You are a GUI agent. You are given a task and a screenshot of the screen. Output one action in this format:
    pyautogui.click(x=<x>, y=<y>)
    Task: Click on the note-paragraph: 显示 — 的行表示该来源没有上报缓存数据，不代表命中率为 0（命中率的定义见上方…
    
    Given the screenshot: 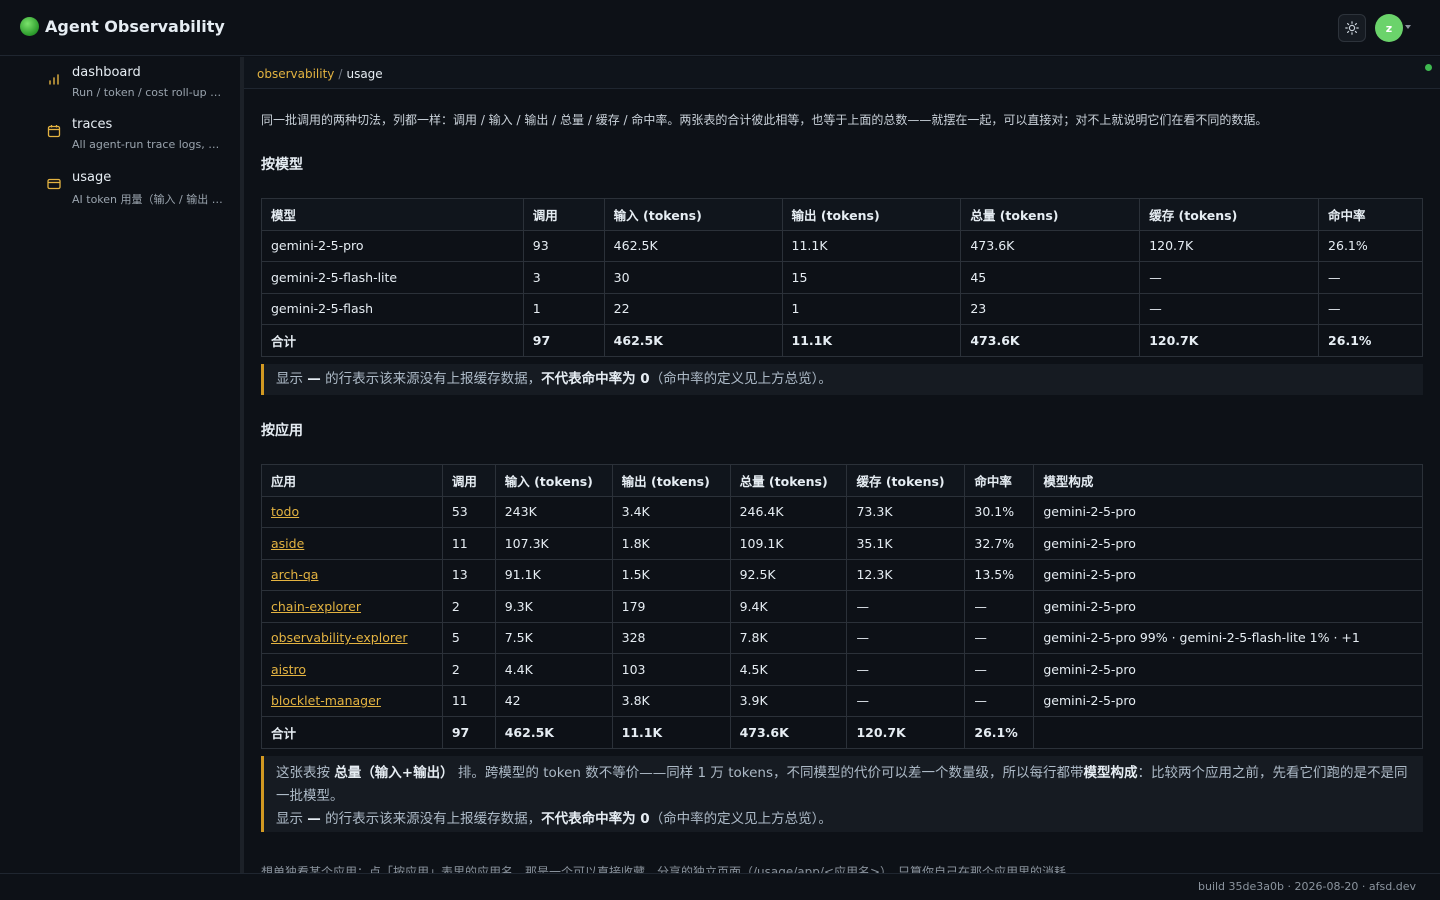 What is the action you would take?
    pyautogui.click(x=843, y=819)
    